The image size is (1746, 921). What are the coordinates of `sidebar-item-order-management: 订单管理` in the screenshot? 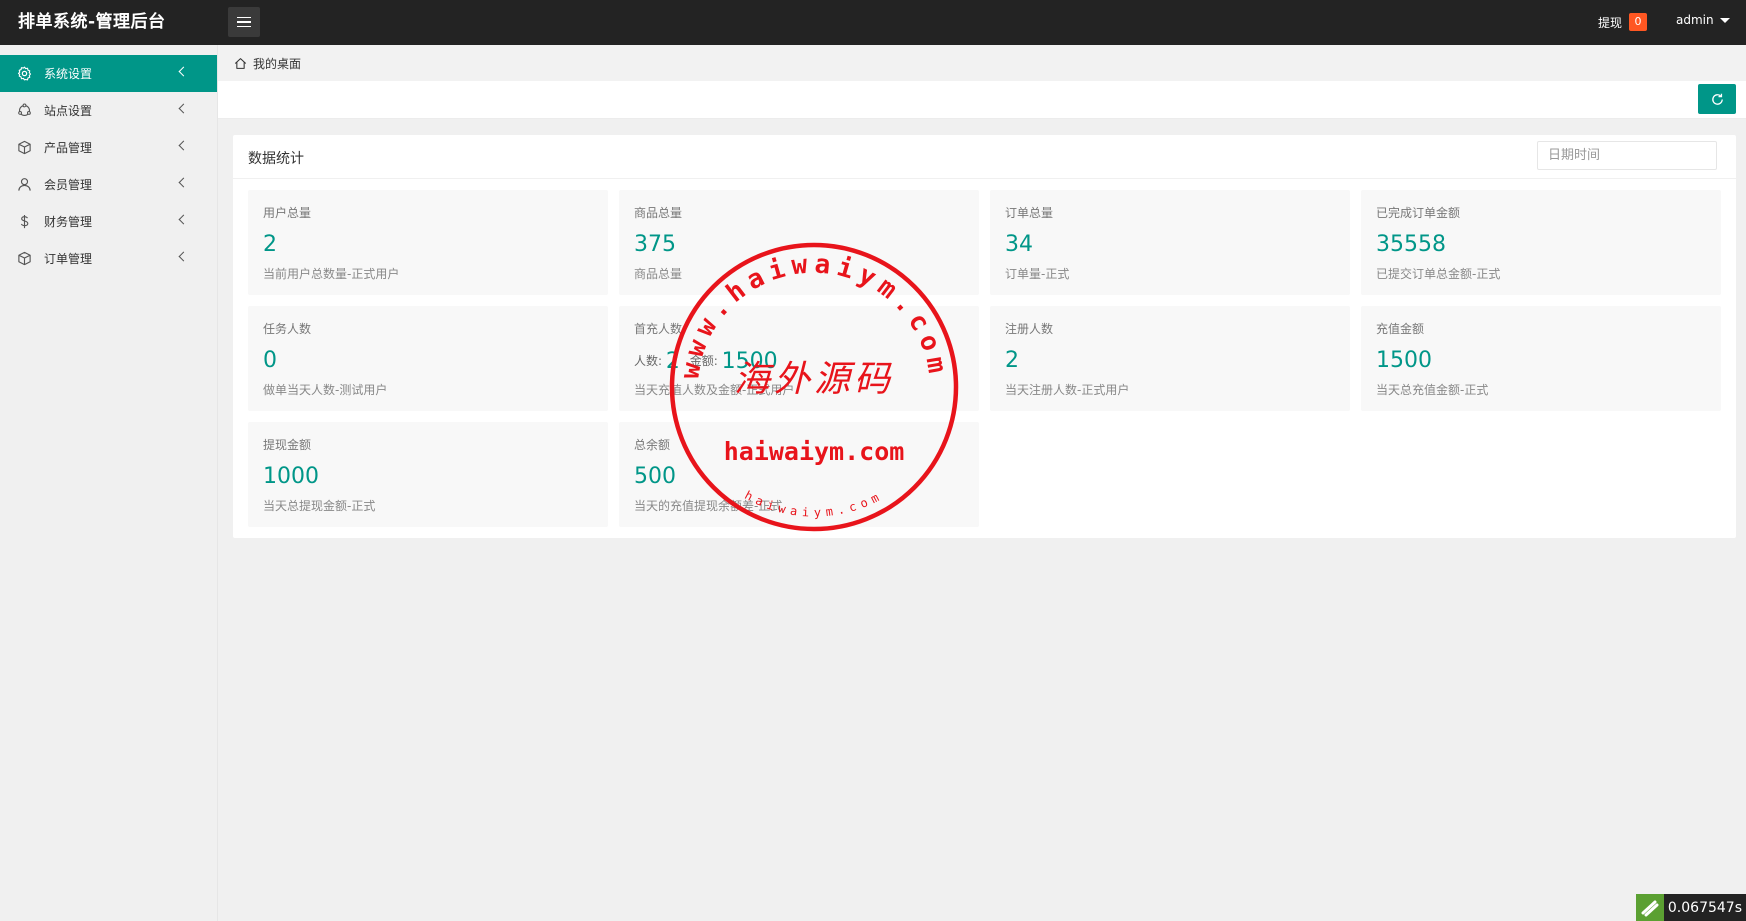 It's located at (108, 258).